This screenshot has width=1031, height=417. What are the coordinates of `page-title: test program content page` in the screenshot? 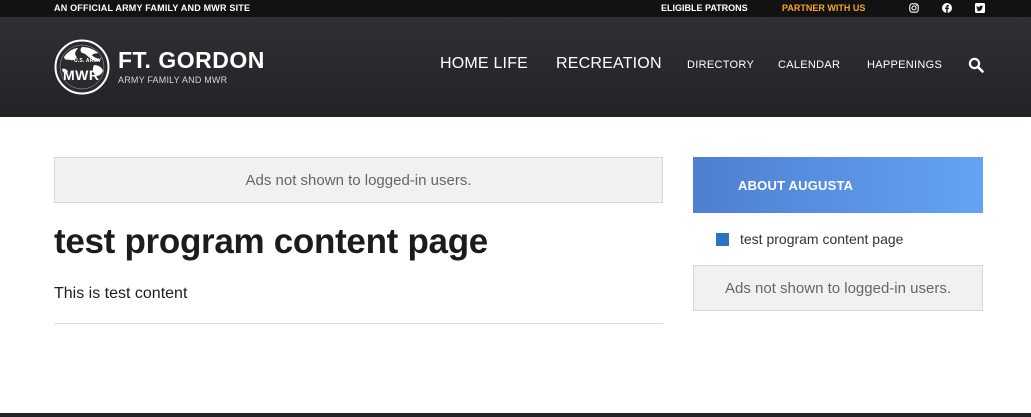 It's located at (271, 241).